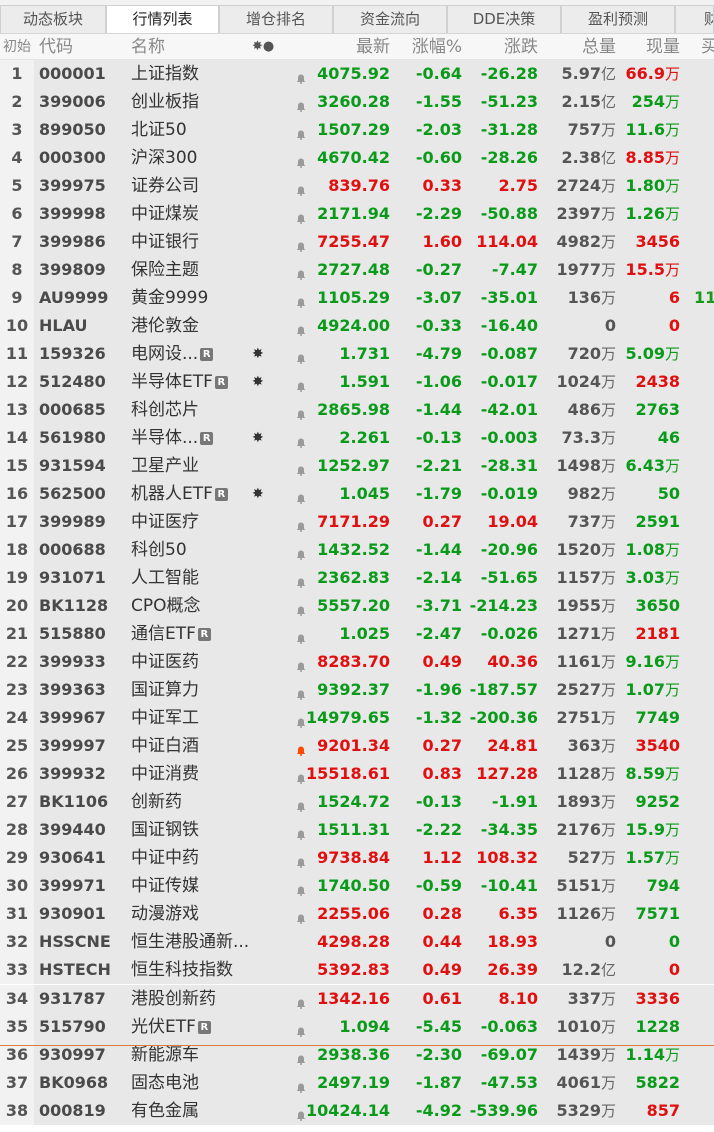  Describe the element at coordinates (84, 999) in the screenshot. I see `security-code: 931787` at that location.